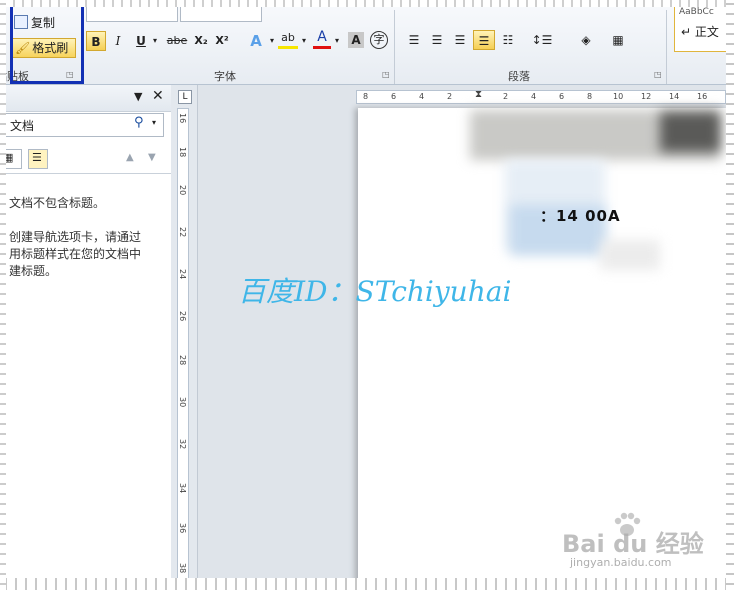  I want to click on align-right-icon: ☰, so click(460, 40).